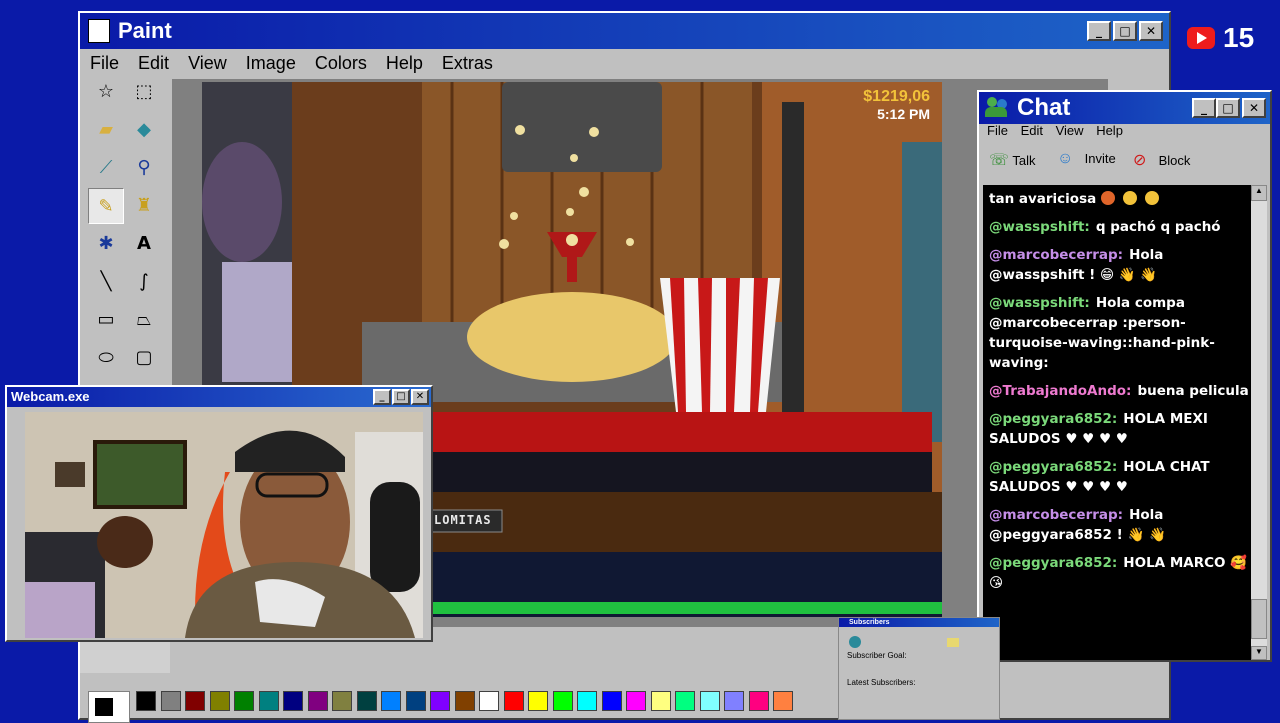  I want to click on invite-button: ☺ Invite, so click(1086, 158).